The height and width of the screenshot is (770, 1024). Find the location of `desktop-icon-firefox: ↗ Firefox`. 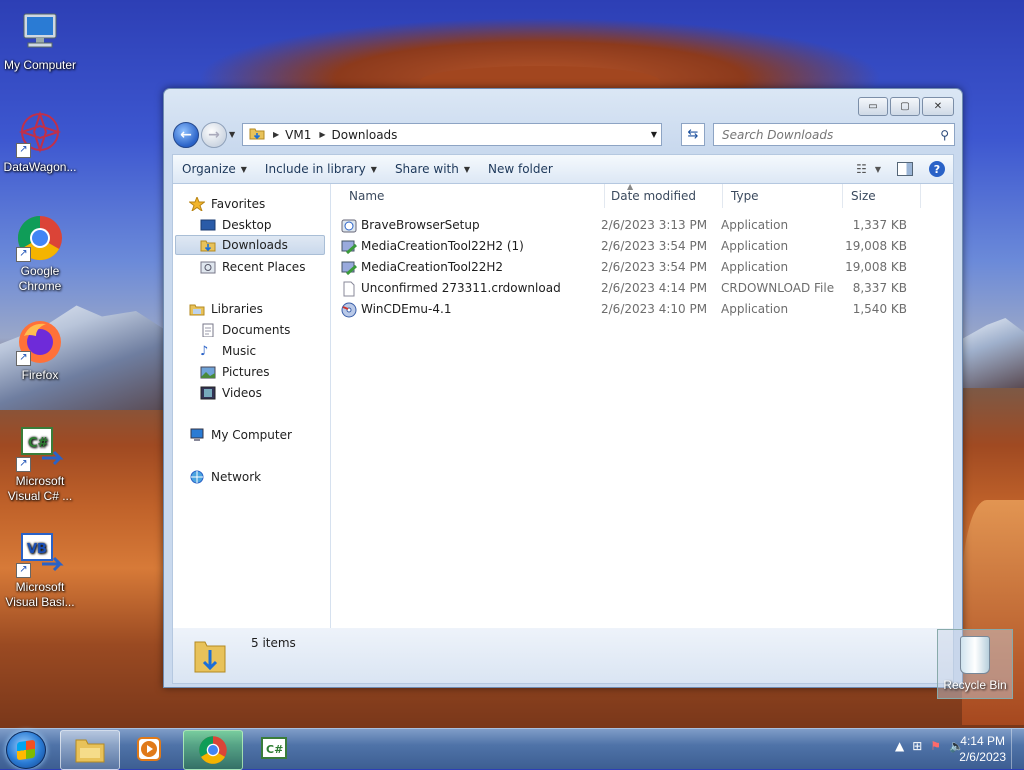

desktop-icon-firefox: ↗ Firefox is located at coordinates (40, 350).